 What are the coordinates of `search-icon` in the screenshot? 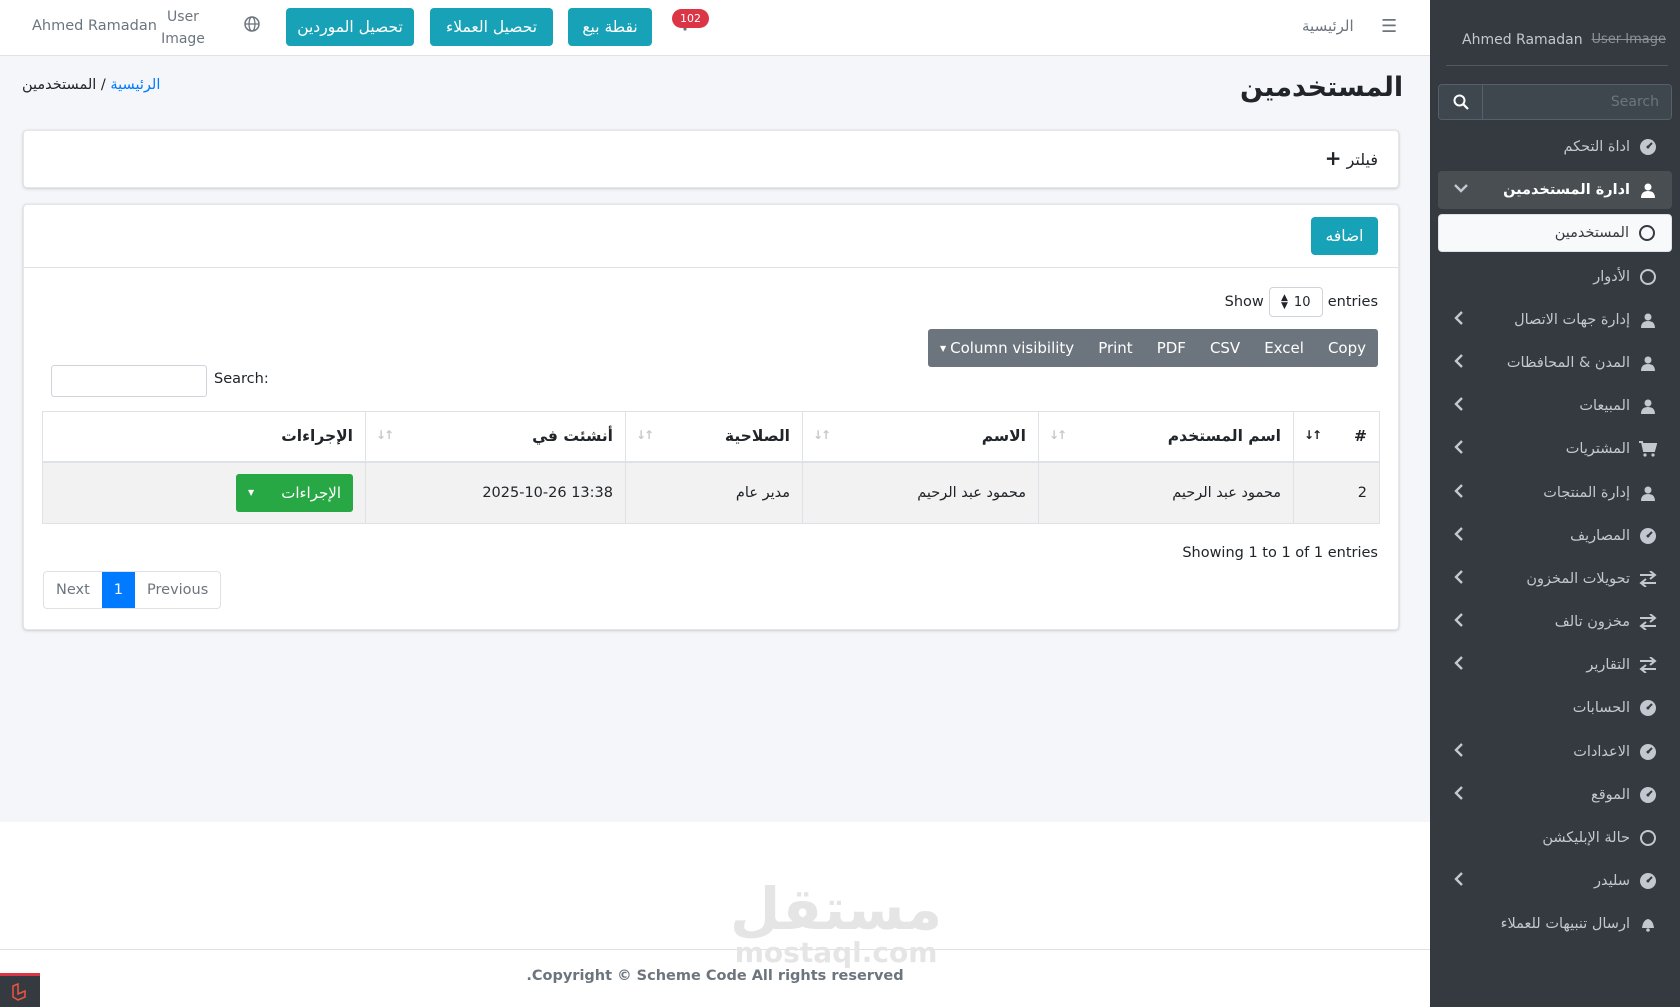 It's located at (1461, 102).